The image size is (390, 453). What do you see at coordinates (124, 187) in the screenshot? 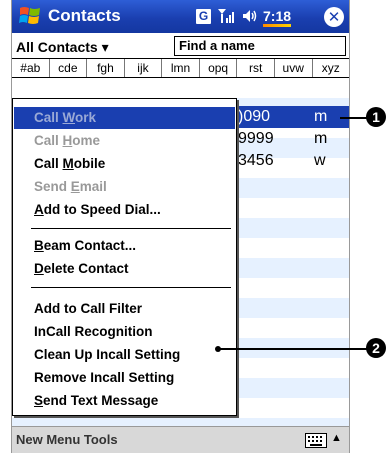
I see `menu-item-send-email: Send Email` at bounding box center [124, 187].